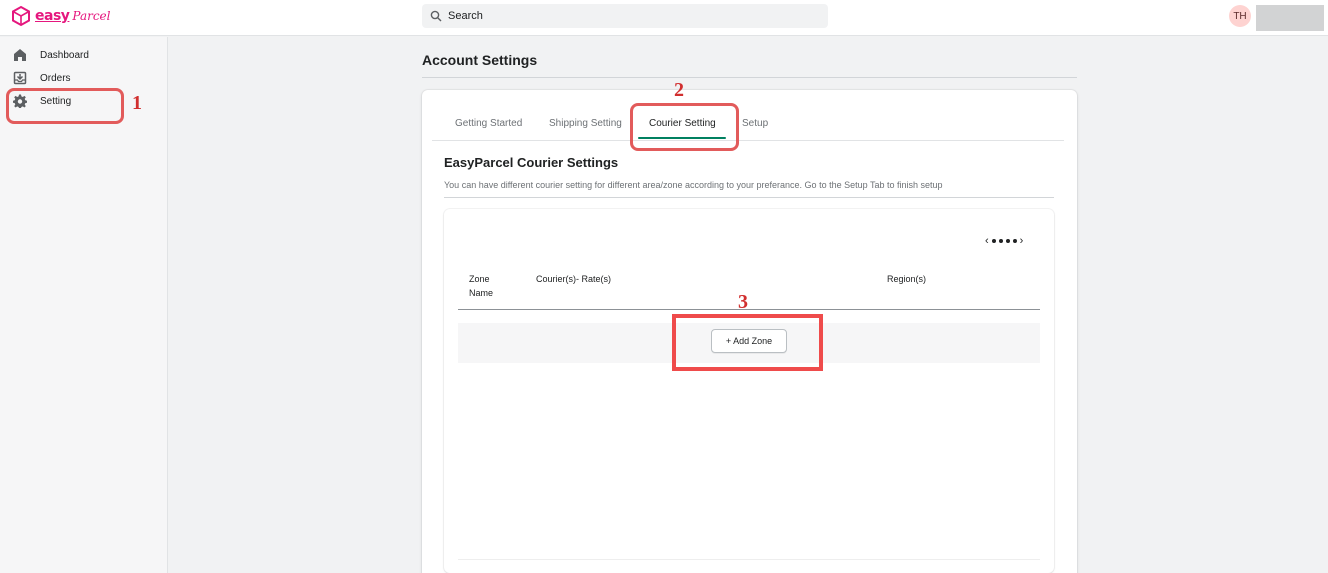  Describe the element at coordinates (1004, 241) in the screenshot. I see `pagination: ‹ ›` at that location.